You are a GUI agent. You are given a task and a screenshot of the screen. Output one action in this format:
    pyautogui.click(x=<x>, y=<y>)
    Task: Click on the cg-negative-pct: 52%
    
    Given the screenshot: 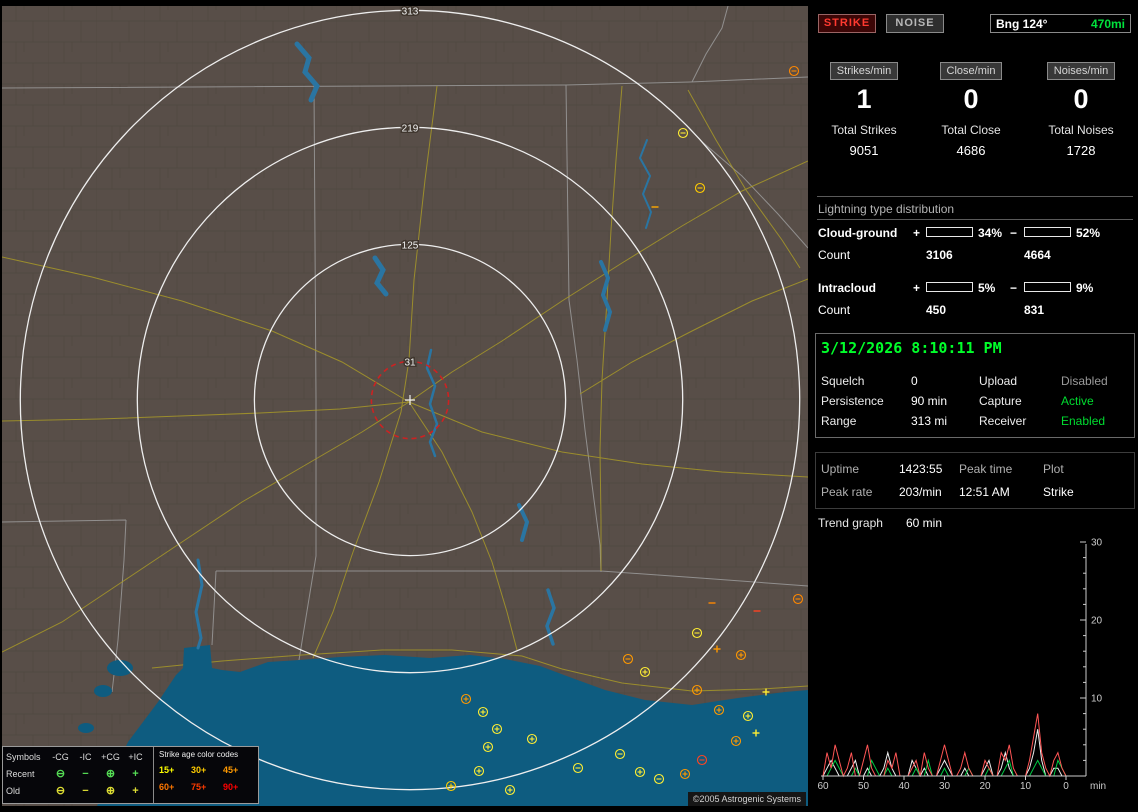 What is the action you would take?
    pyautogui.click(x=1088, y=233)
    